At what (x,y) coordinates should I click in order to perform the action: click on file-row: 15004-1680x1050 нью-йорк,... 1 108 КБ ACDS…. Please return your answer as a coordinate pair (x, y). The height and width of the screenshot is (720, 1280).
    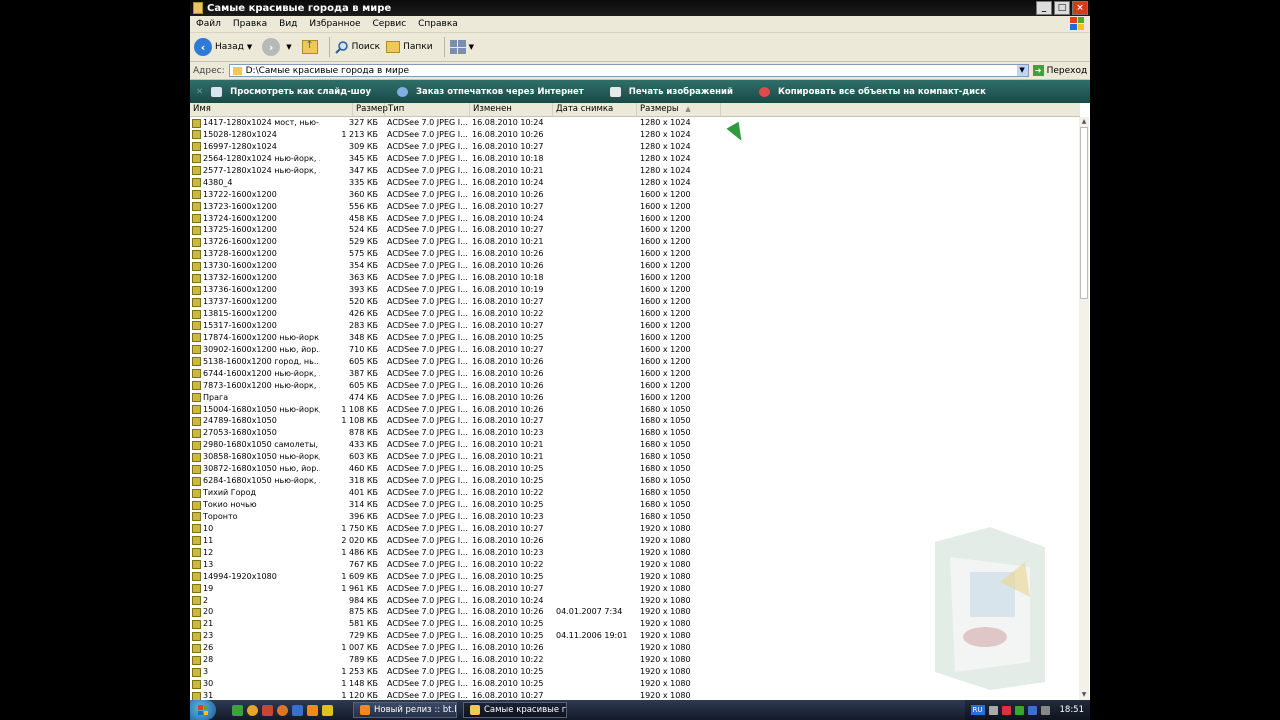
    Looking at the image, I should click on (455, 410).